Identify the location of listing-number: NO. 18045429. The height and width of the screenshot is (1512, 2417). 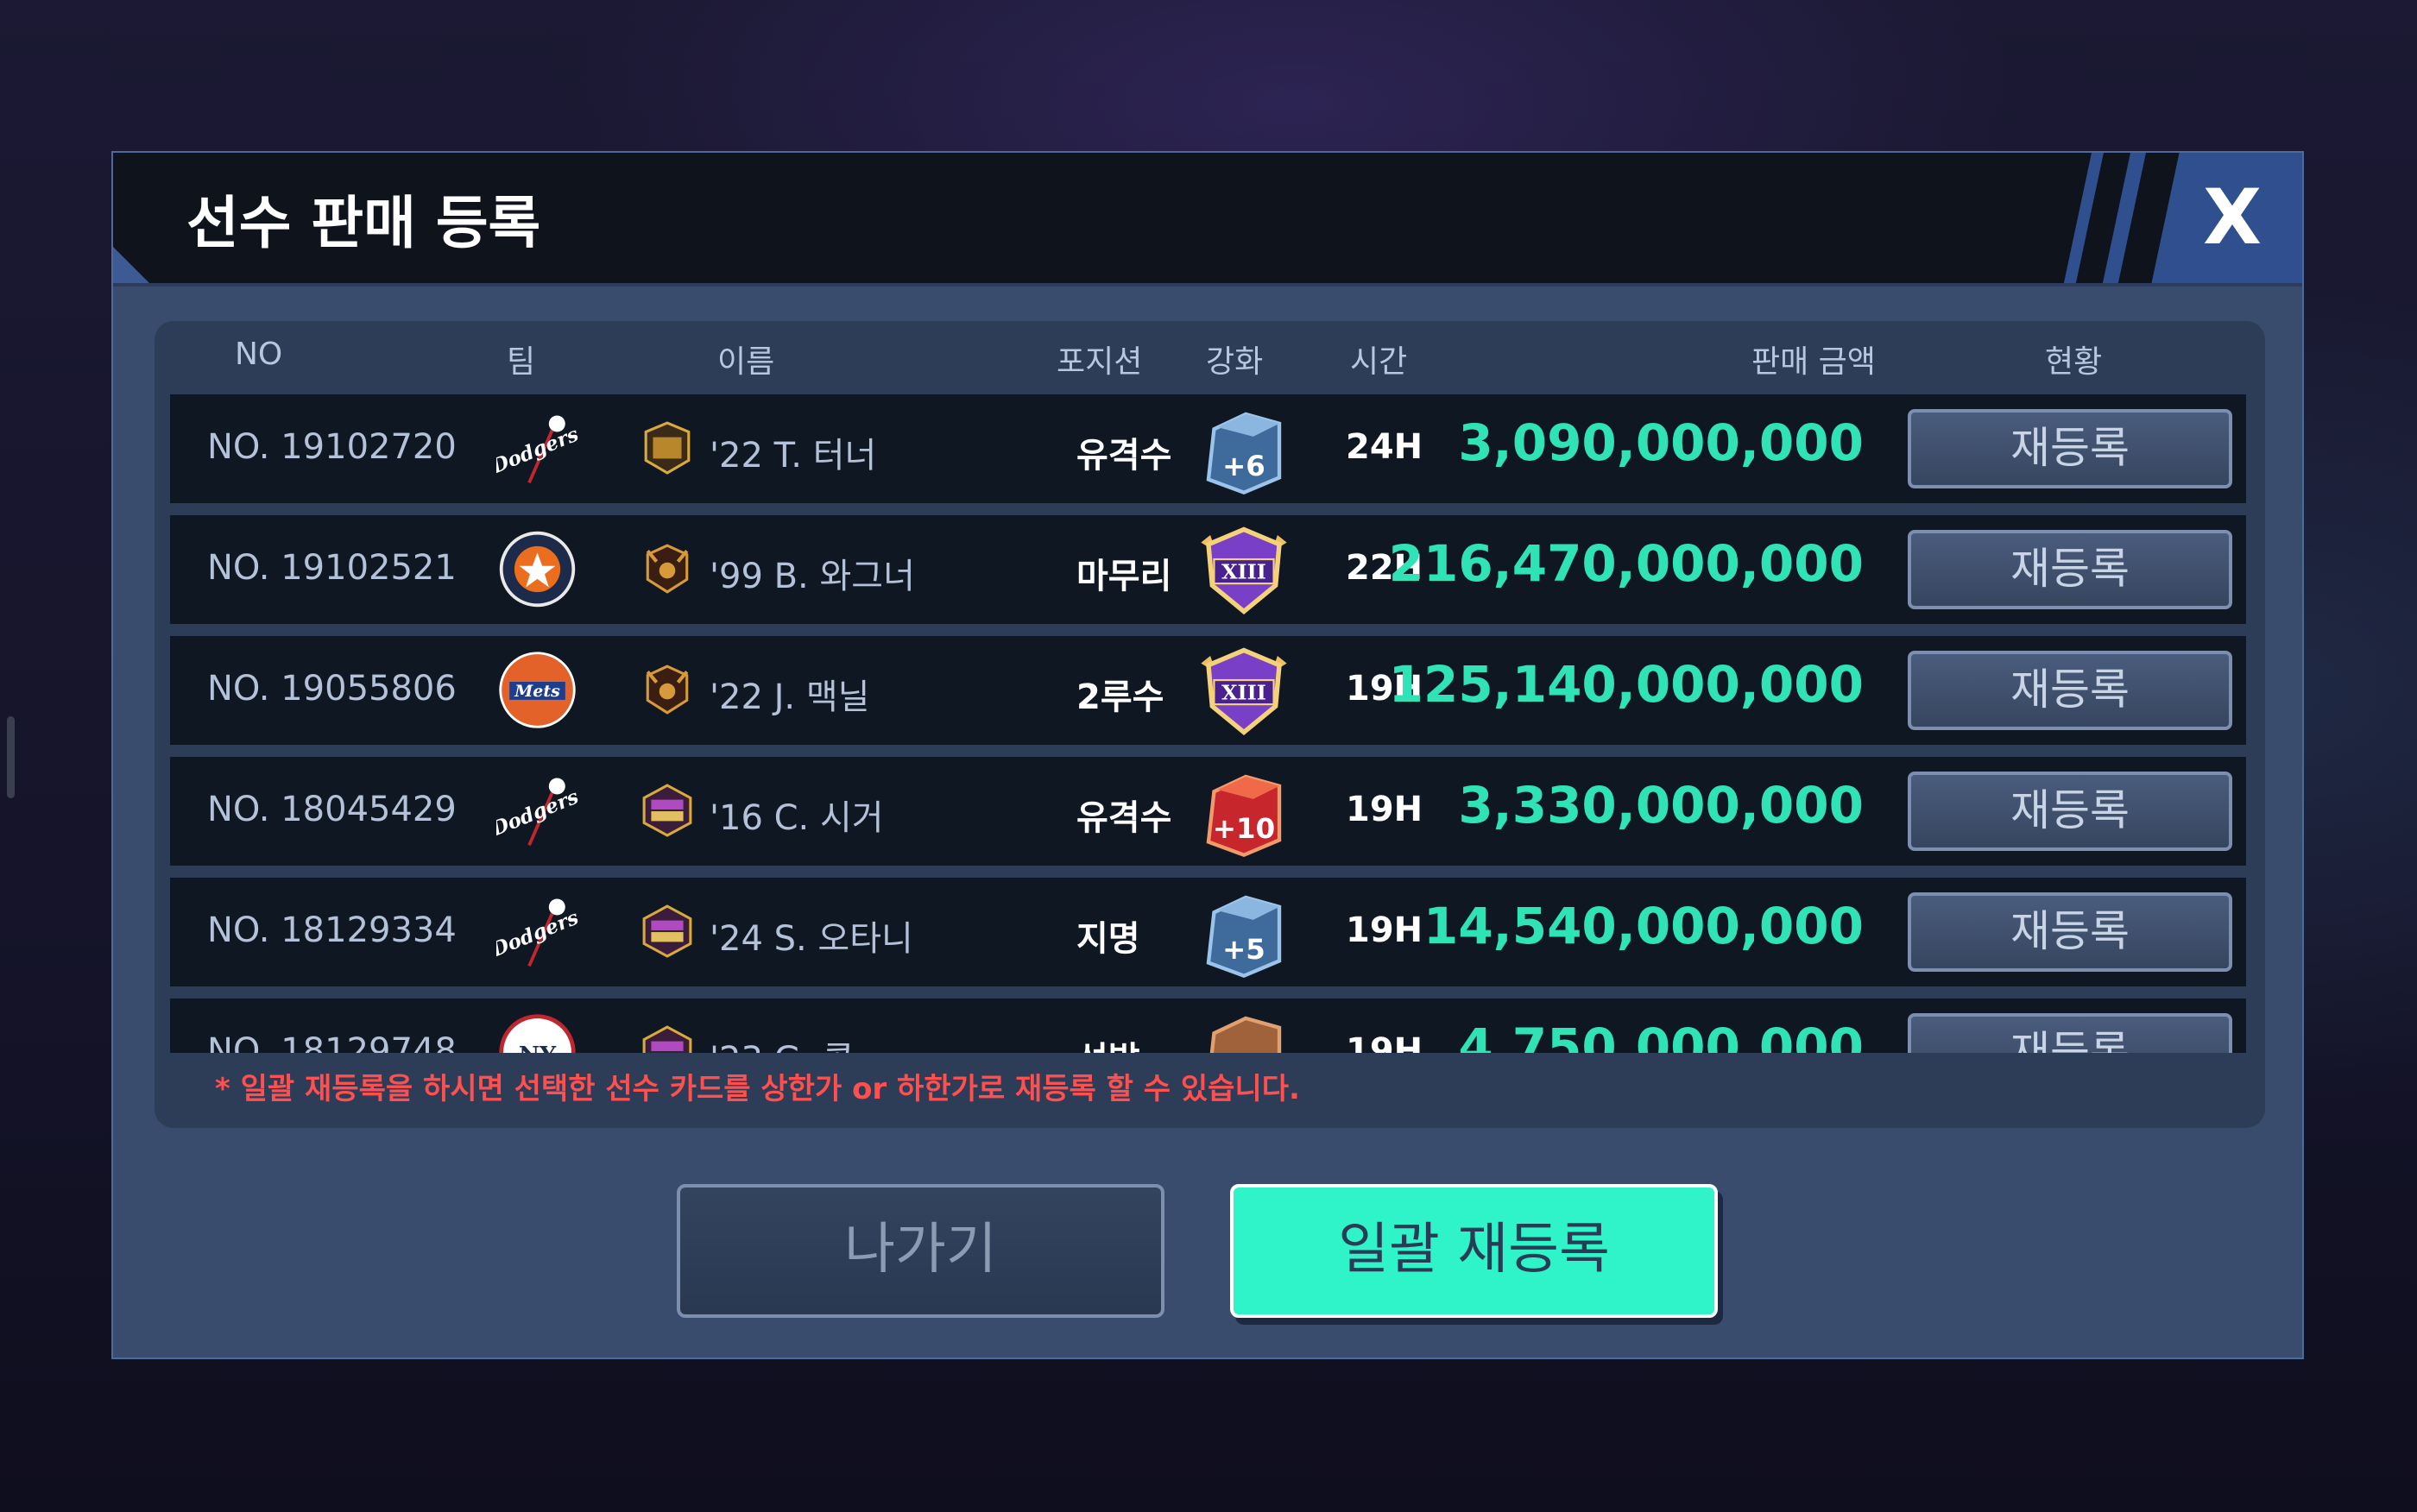
(332, 810).